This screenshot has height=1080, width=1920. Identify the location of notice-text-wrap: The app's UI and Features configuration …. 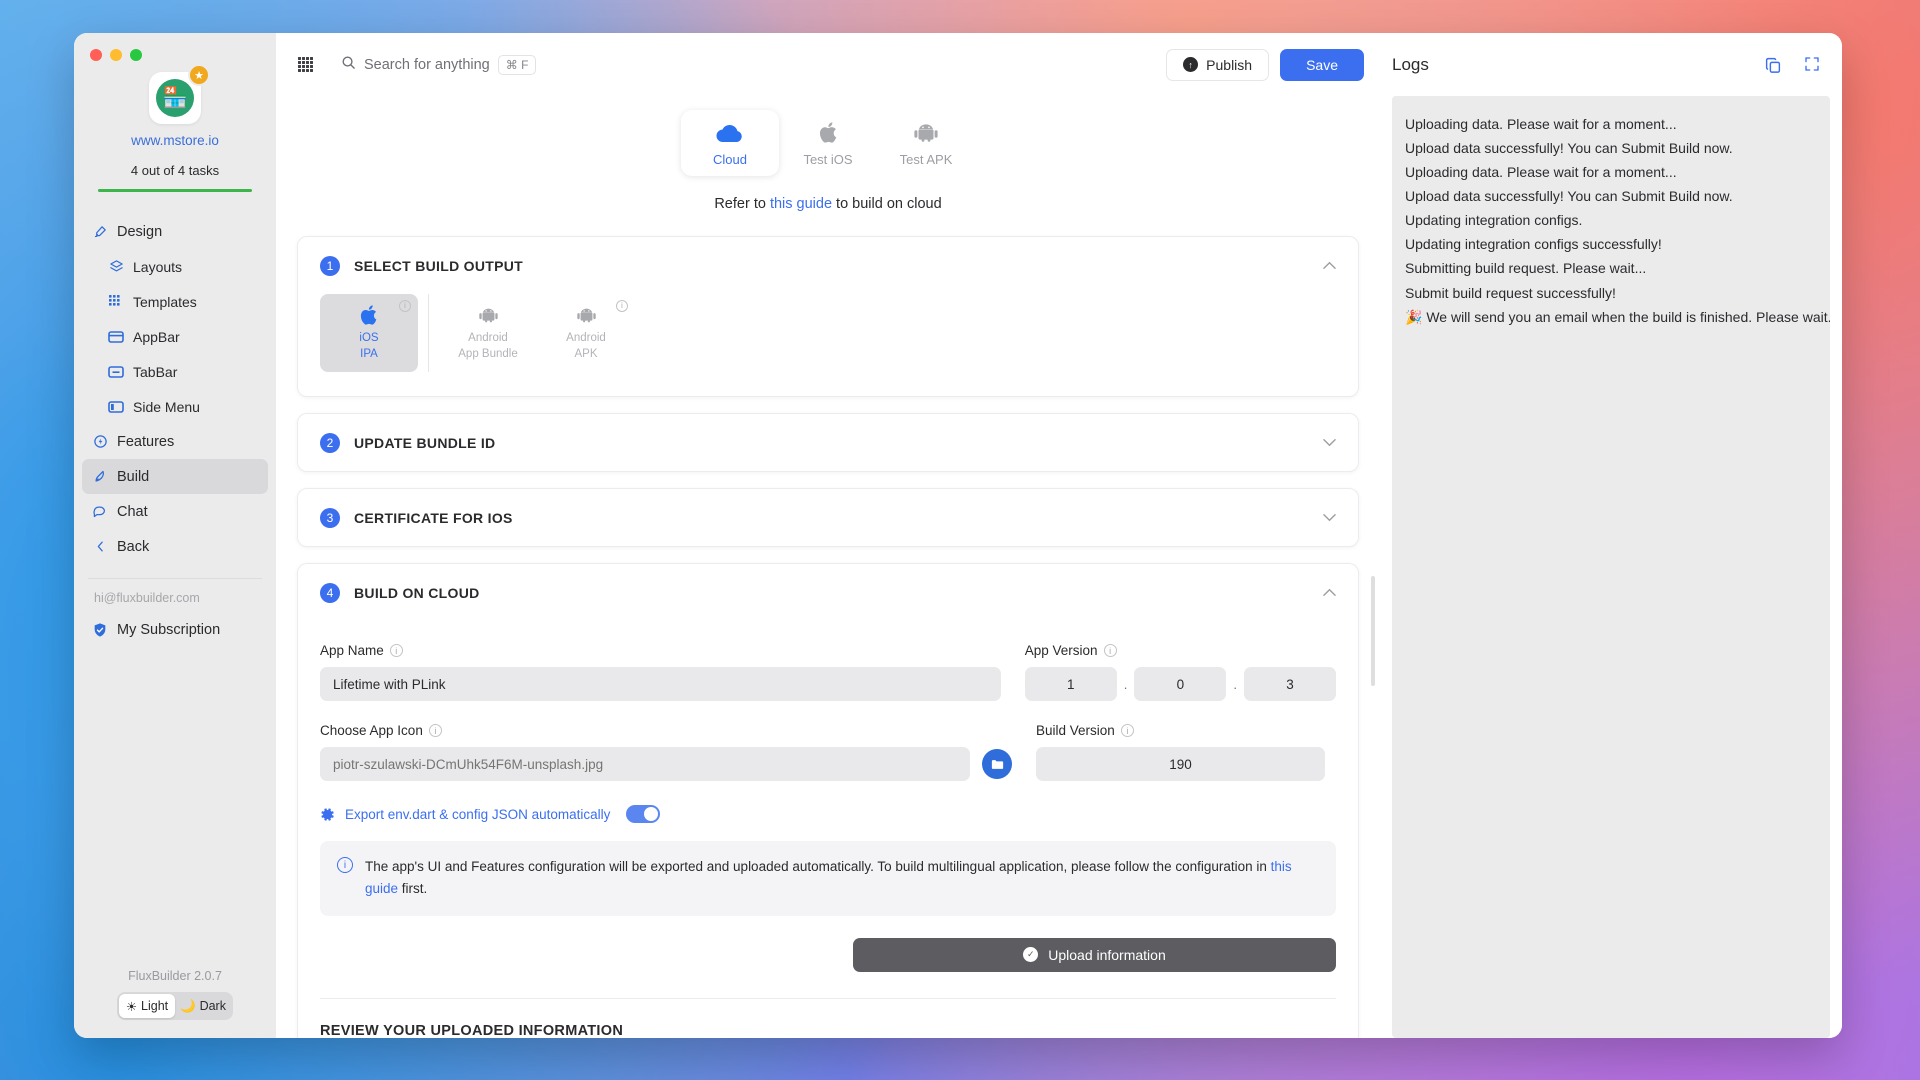
(842, 878).